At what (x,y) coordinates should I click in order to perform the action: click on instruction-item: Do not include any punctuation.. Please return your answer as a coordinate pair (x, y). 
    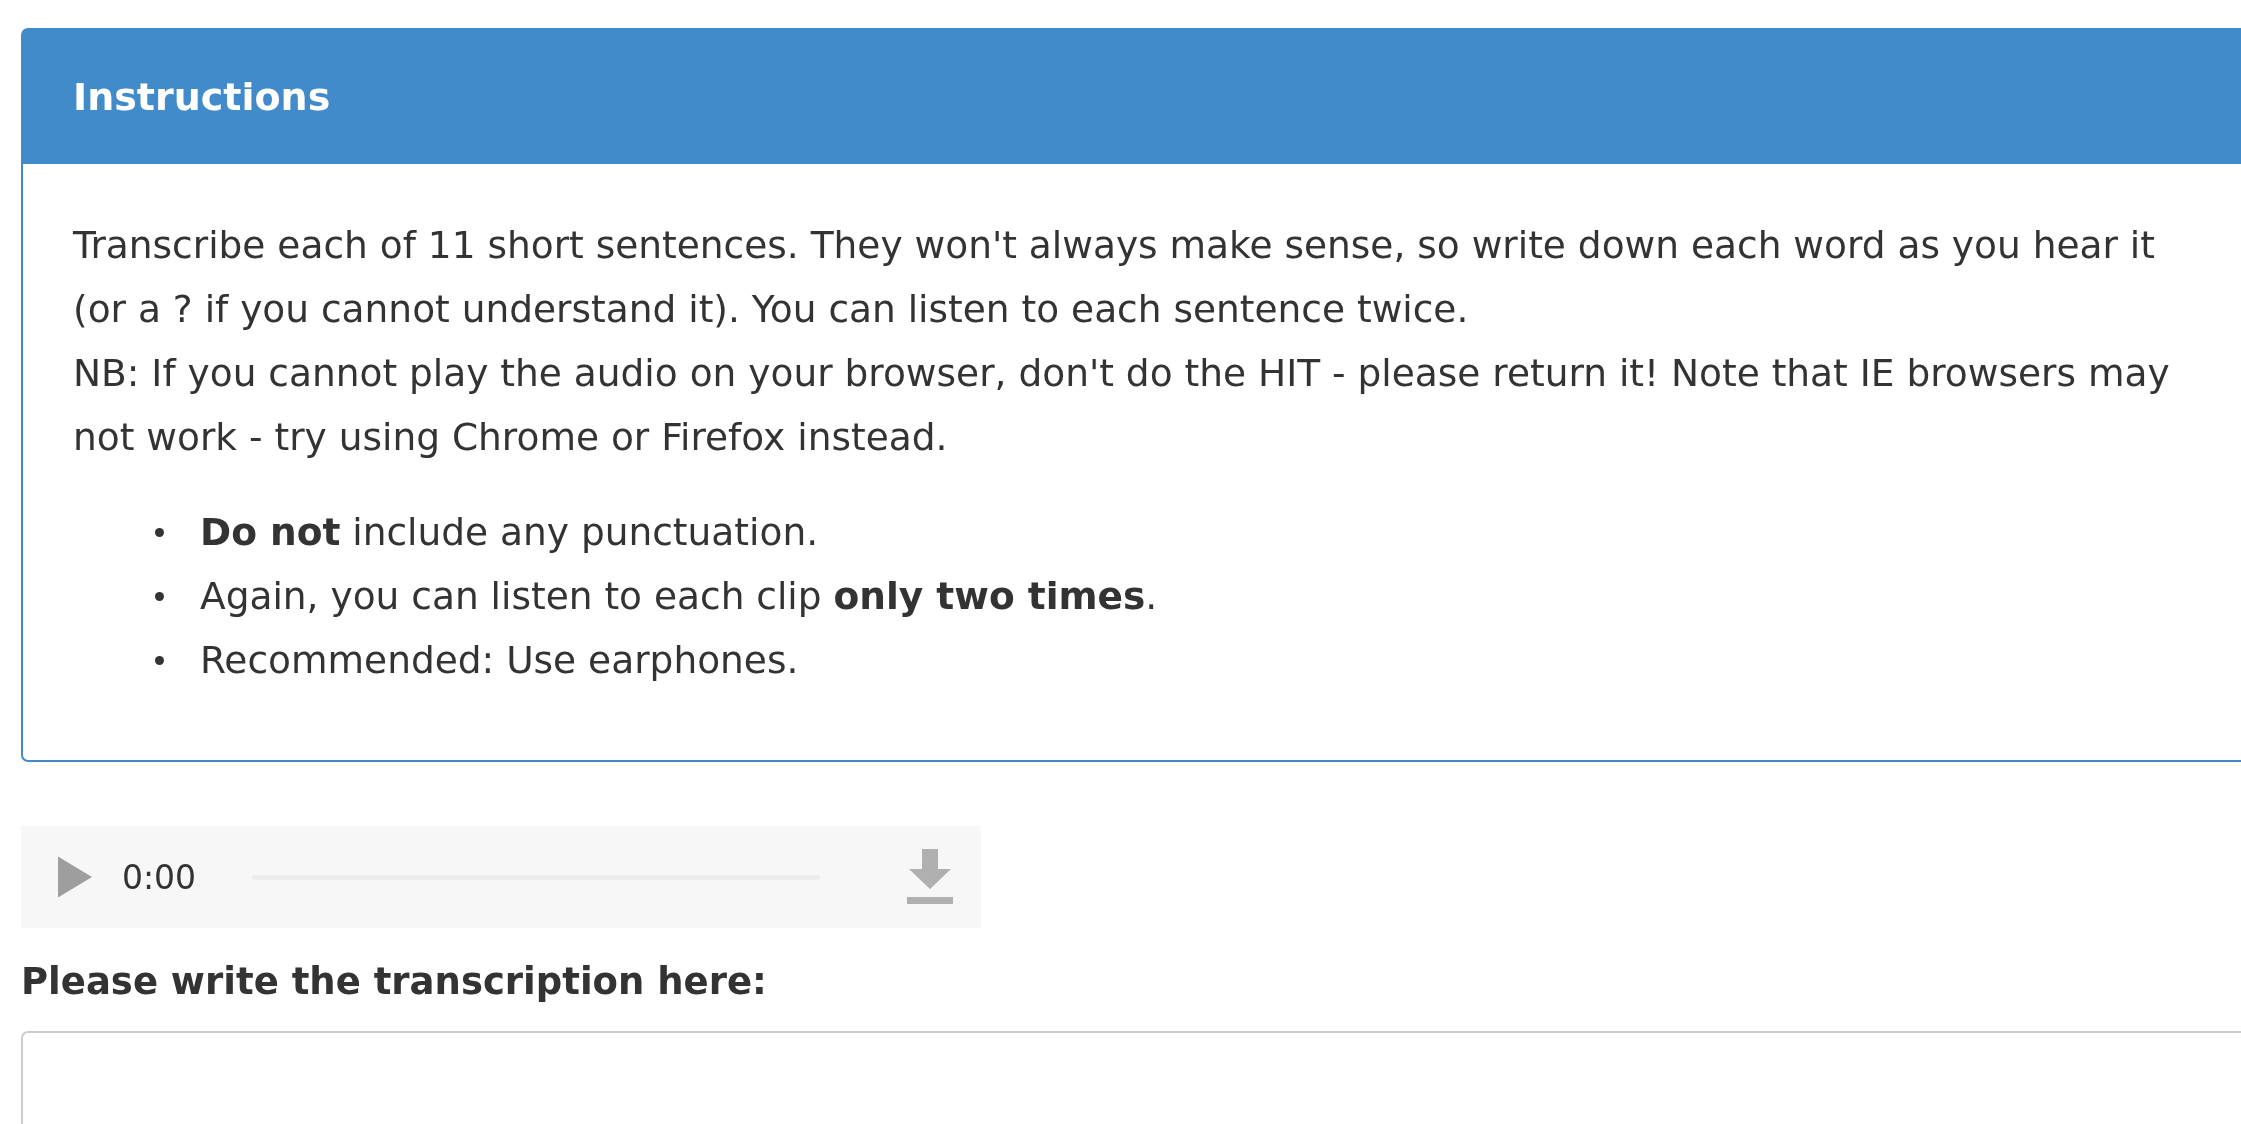
    Looking at the image, I should click on (509, 532).